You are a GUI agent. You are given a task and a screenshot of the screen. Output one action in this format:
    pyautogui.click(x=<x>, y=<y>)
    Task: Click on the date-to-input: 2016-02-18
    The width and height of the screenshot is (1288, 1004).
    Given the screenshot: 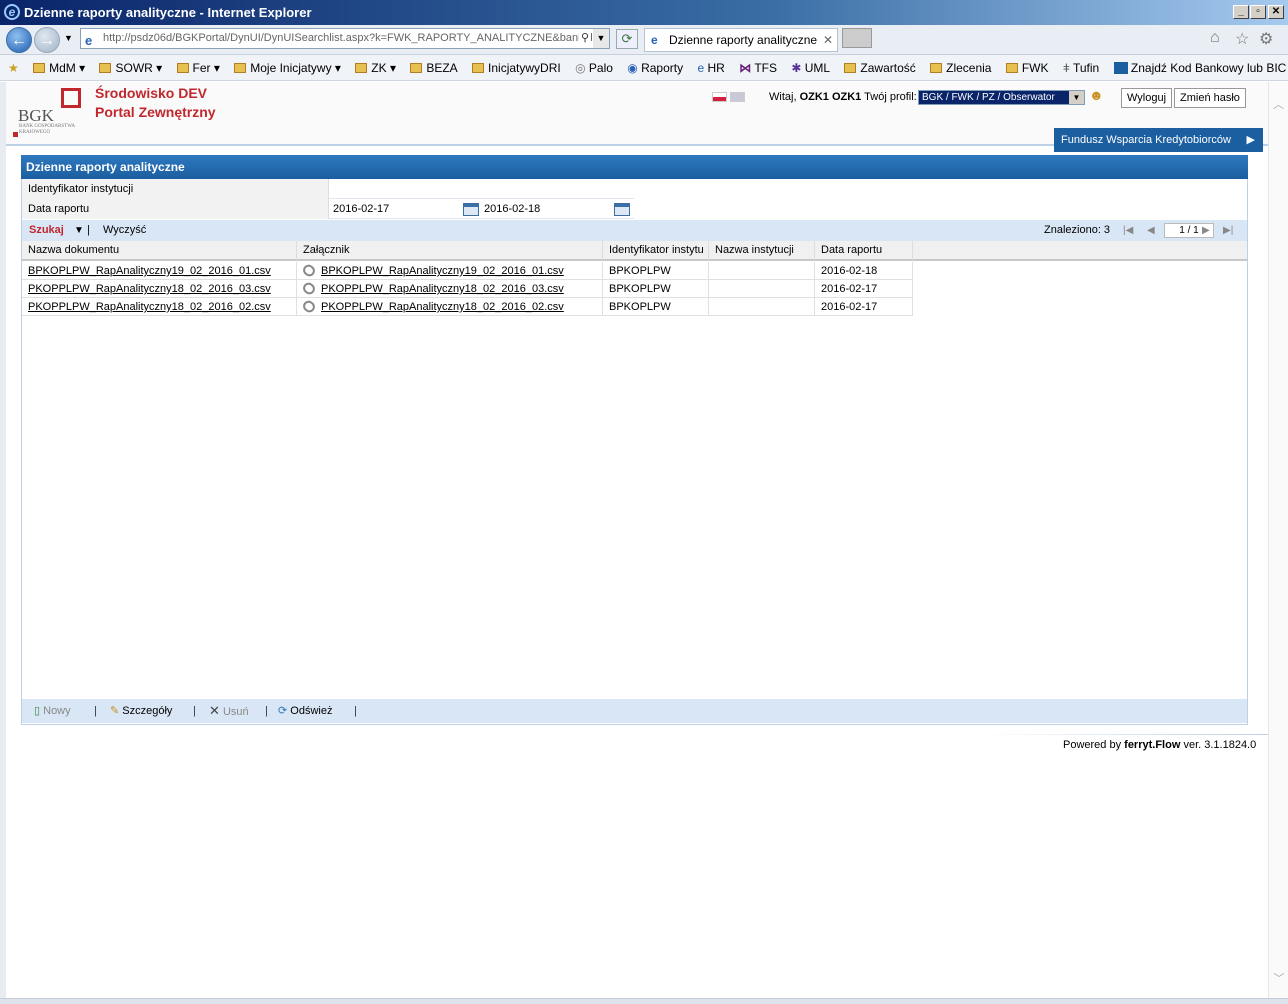 What is the action you would take?
    pyautogui.click(x=512, y=209)
    